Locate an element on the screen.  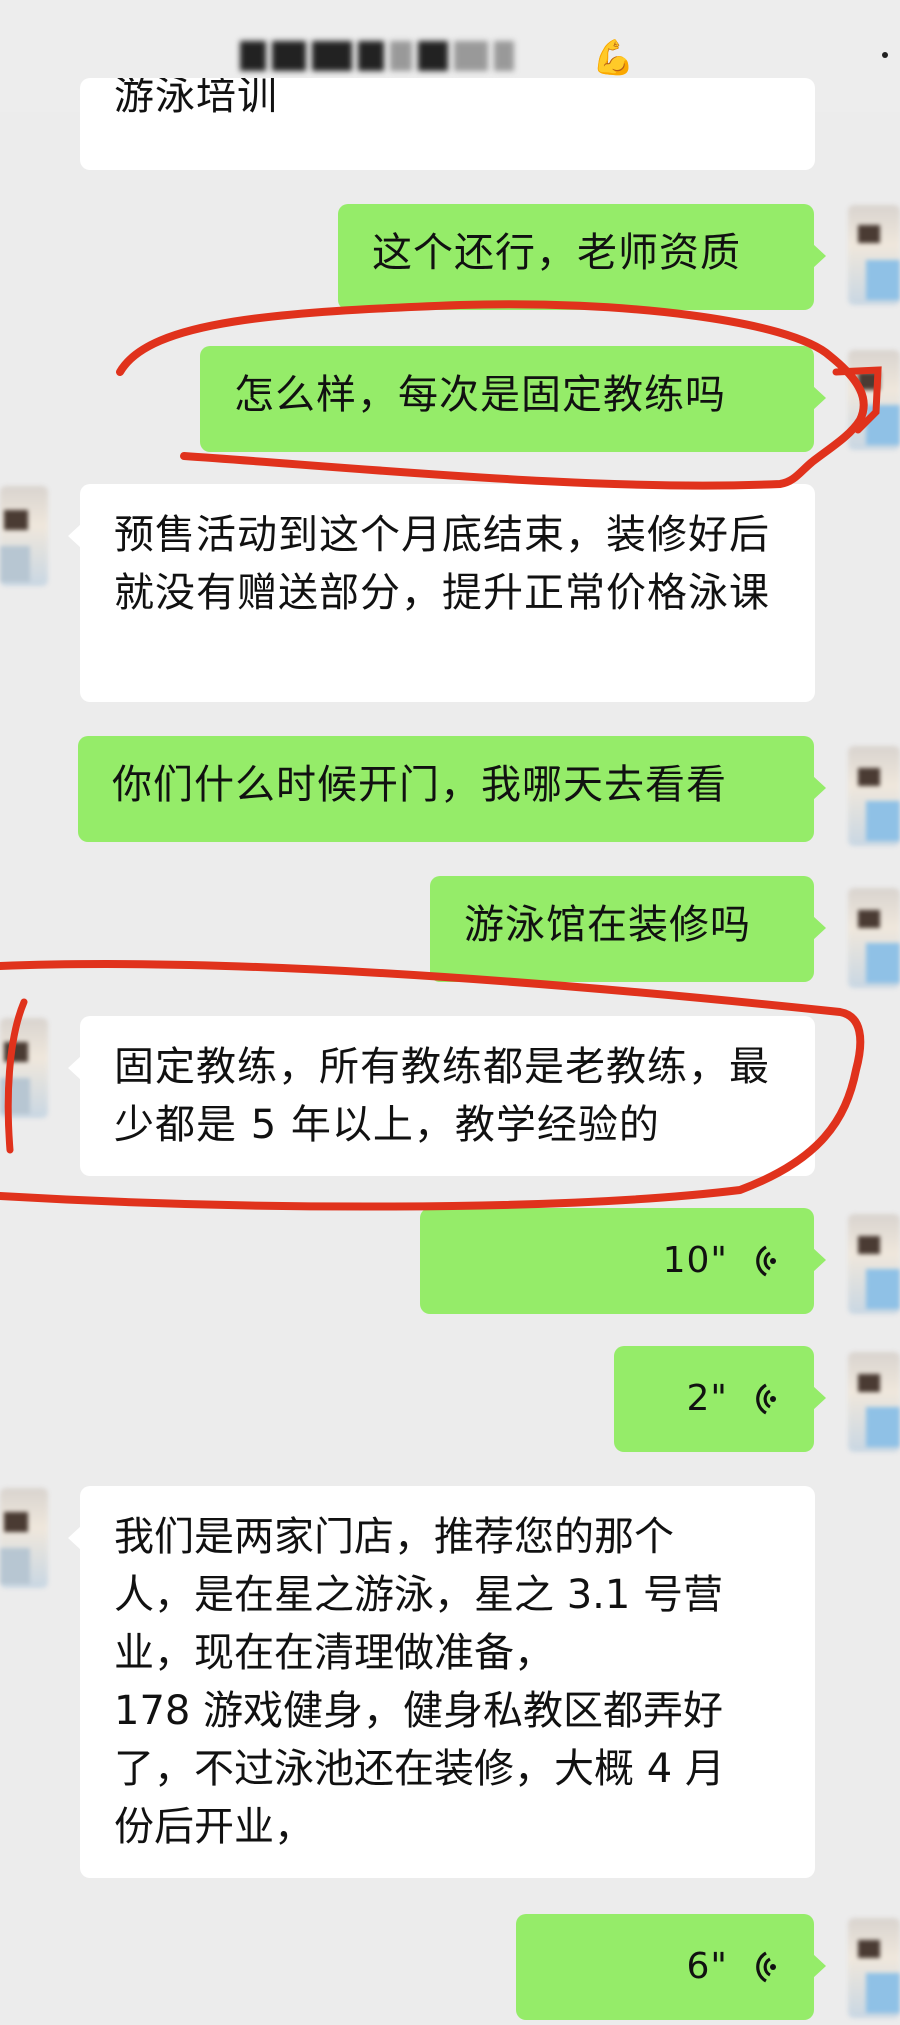
highlight-ring-question is located at coordinates (492, 395).